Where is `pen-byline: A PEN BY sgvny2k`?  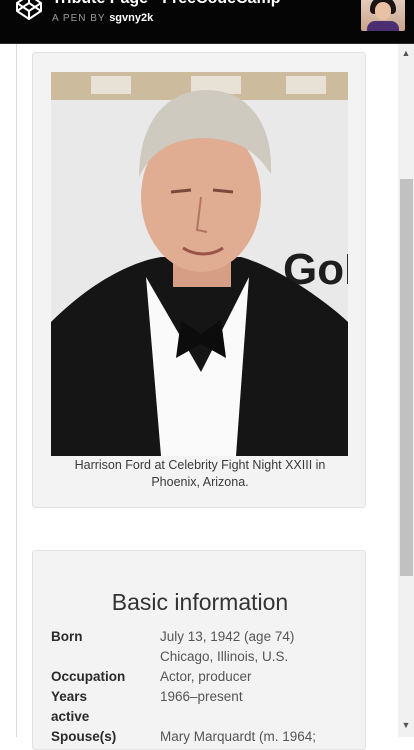
pen-byline: A PEN BY sgvny2k is located at coordinates (102, 18).